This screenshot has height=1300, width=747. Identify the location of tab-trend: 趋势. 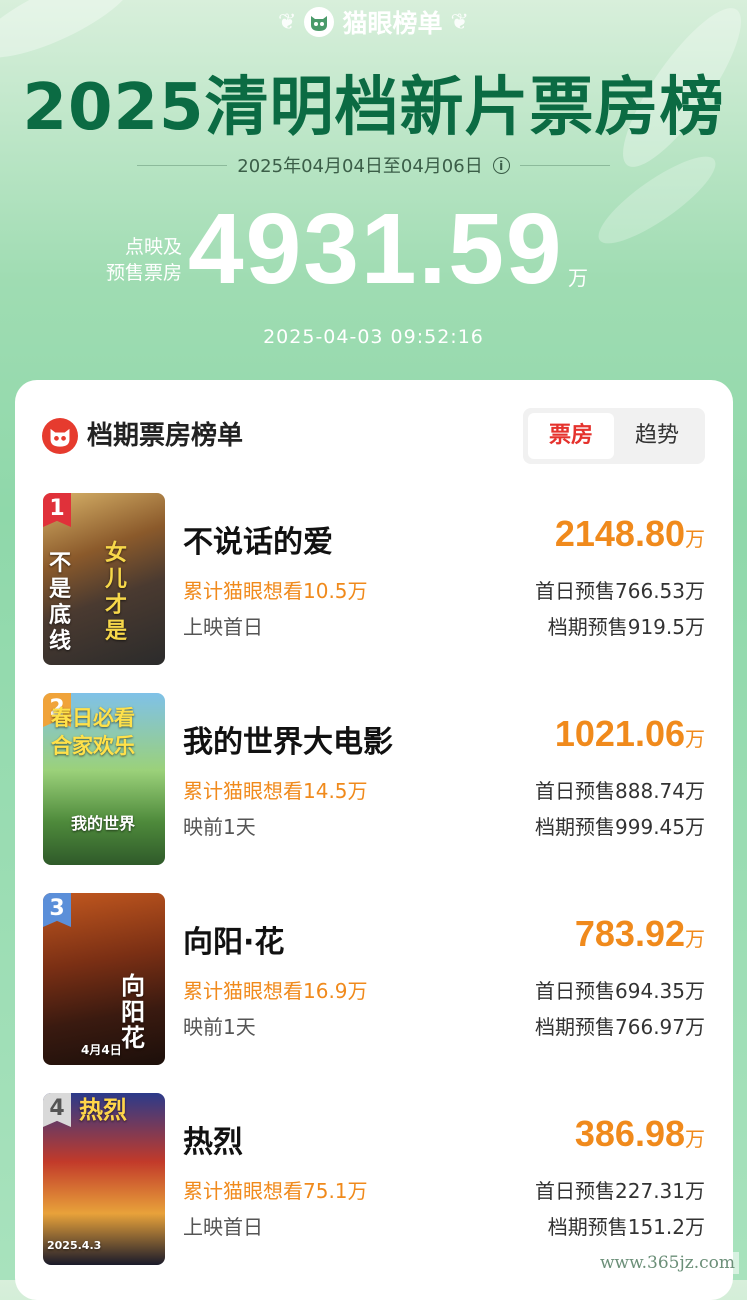
(657, 436).